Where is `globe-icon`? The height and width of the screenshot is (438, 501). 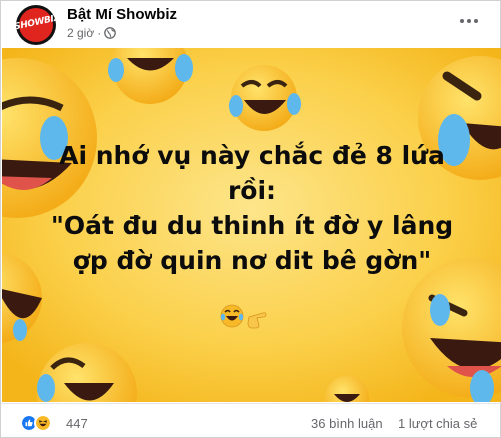 globe-icon is located at coordinates (110, 33).